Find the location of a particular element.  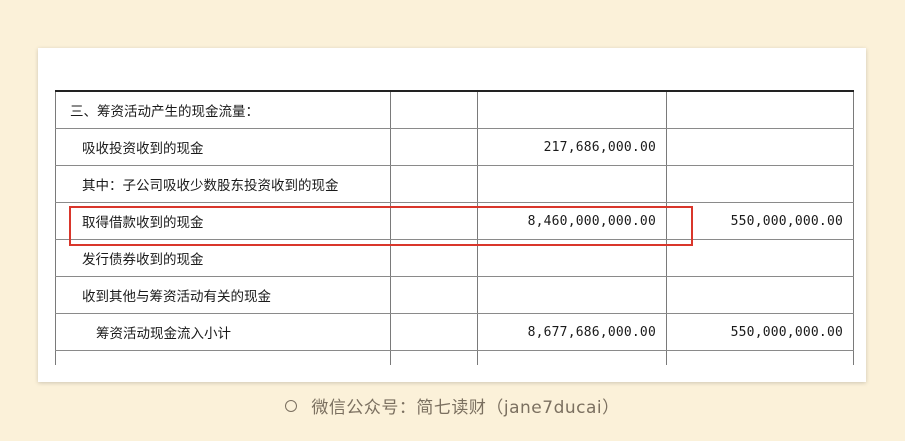

circle-bullet-icon is located at coordinates (291, 406).